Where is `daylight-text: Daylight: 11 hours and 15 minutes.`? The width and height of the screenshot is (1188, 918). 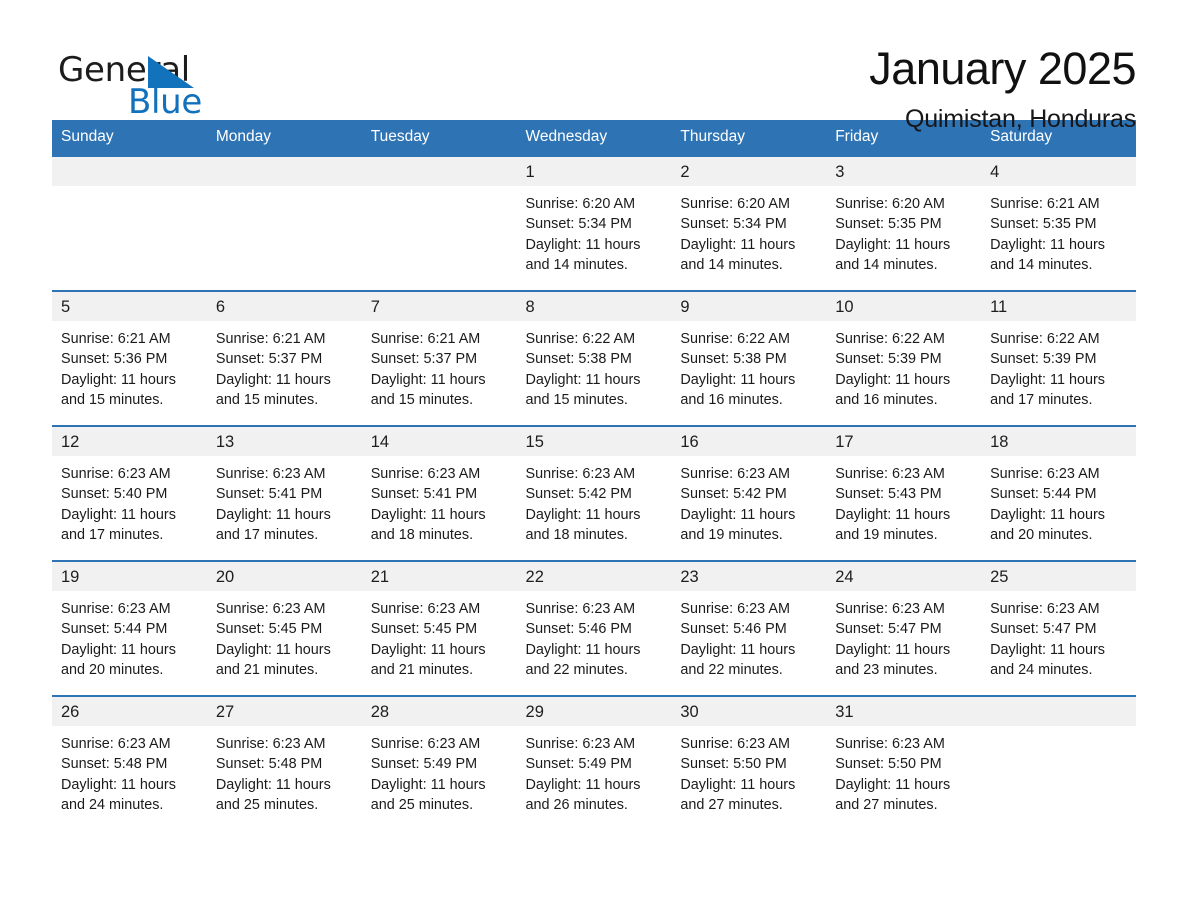 daylight-text: Daylight: 11 hours and 15 minutes. is located at coordinates (273, 389).